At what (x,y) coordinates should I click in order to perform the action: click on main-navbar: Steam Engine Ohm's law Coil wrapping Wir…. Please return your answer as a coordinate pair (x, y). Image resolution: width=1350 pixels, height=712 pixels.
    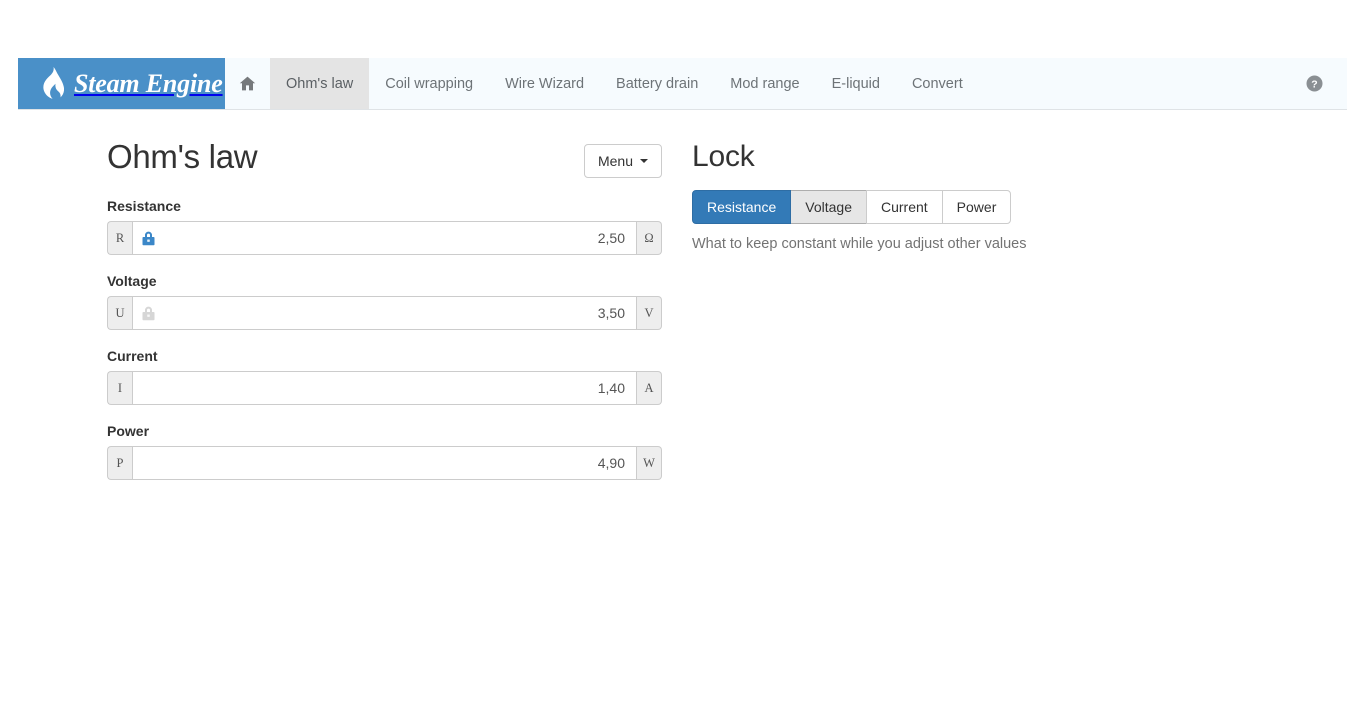
    Looking at the image, I should click on (682, 84).